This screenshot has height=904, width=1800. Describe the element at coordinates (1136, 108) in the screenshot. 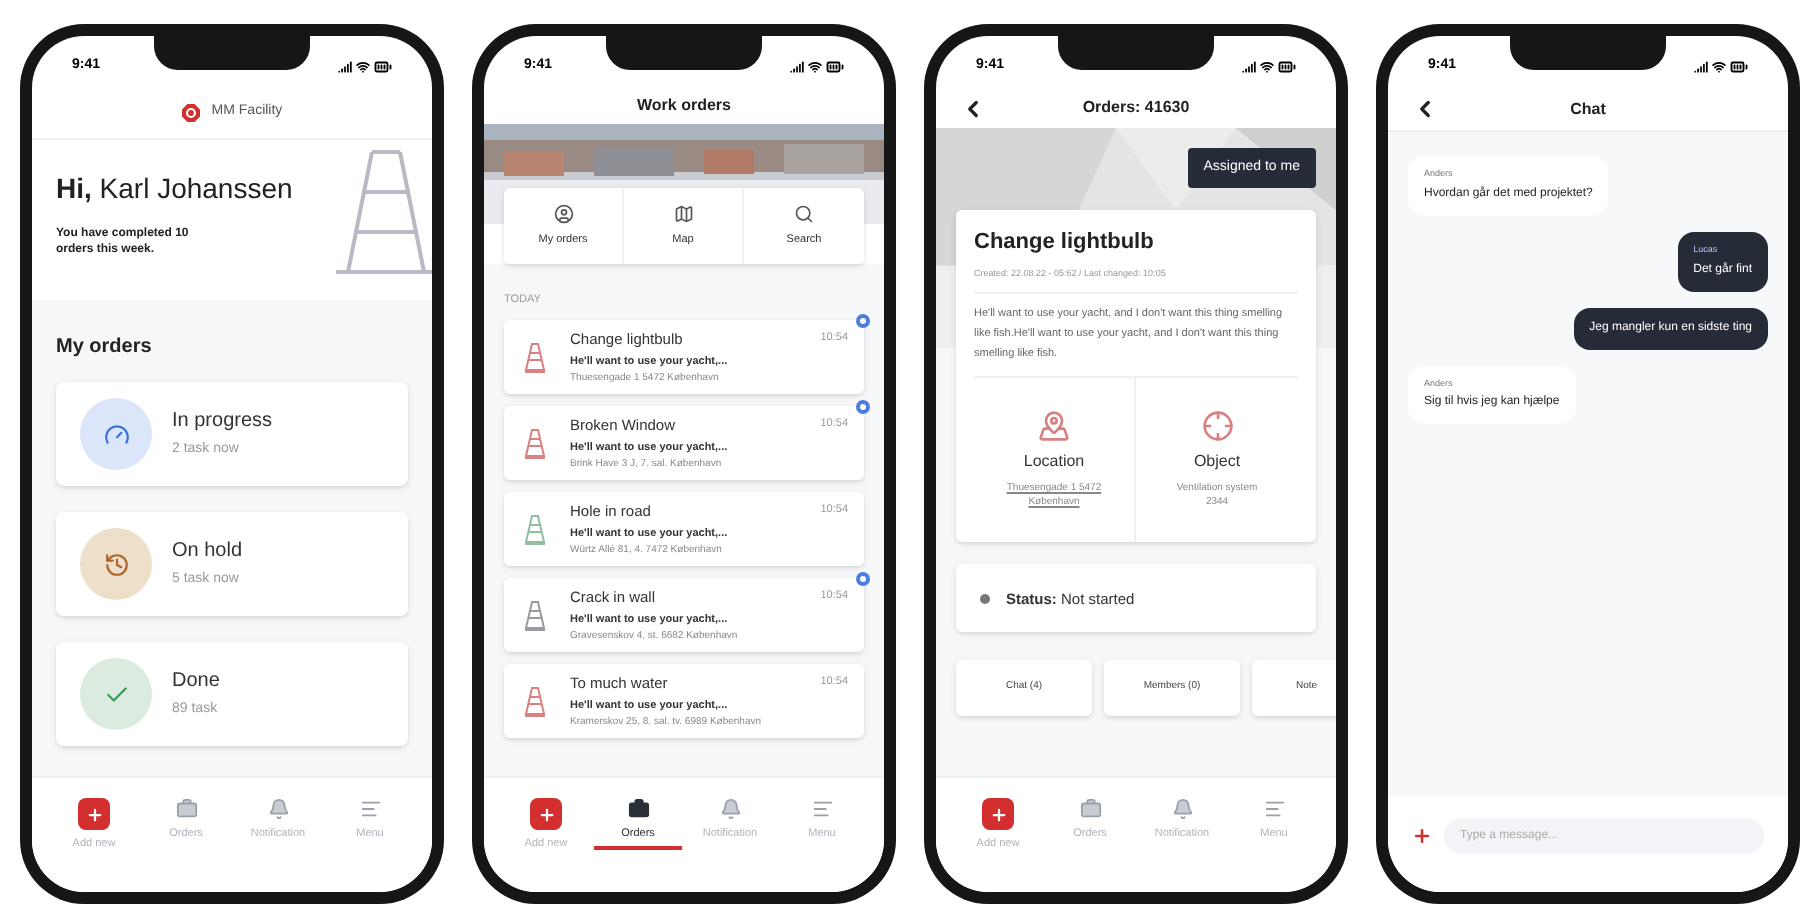

I see `screen-title: Orders: 41630` at that location.